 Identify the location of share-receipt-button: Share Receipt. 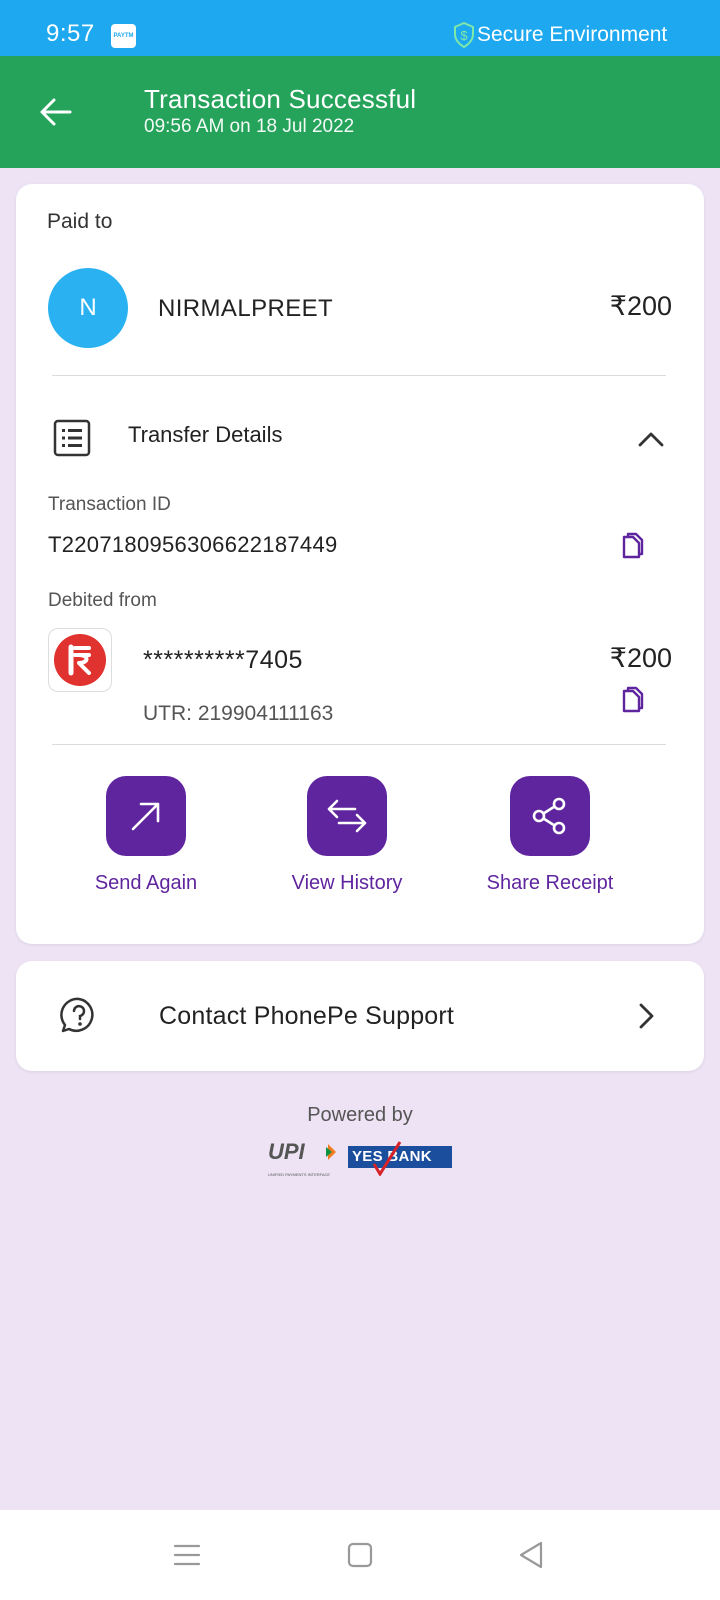
(550, 835).